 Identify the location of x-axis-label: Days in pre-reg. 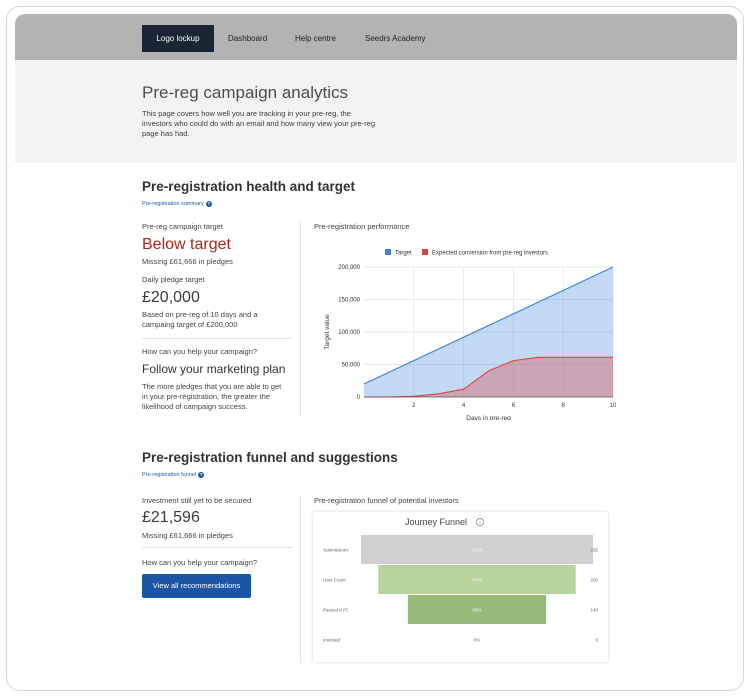
(488, 417).